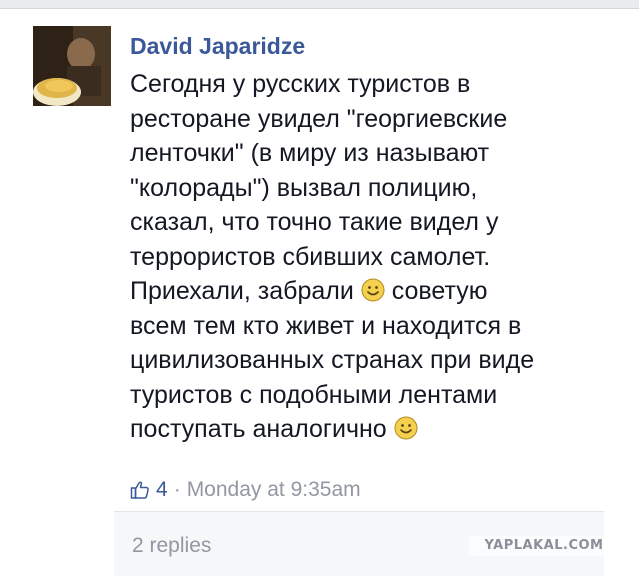  What do you see at coordinates (332, 360) in the screenshot?
I see `comment-line: цивилизованных странах при виде` at bounding box center [332, 360].